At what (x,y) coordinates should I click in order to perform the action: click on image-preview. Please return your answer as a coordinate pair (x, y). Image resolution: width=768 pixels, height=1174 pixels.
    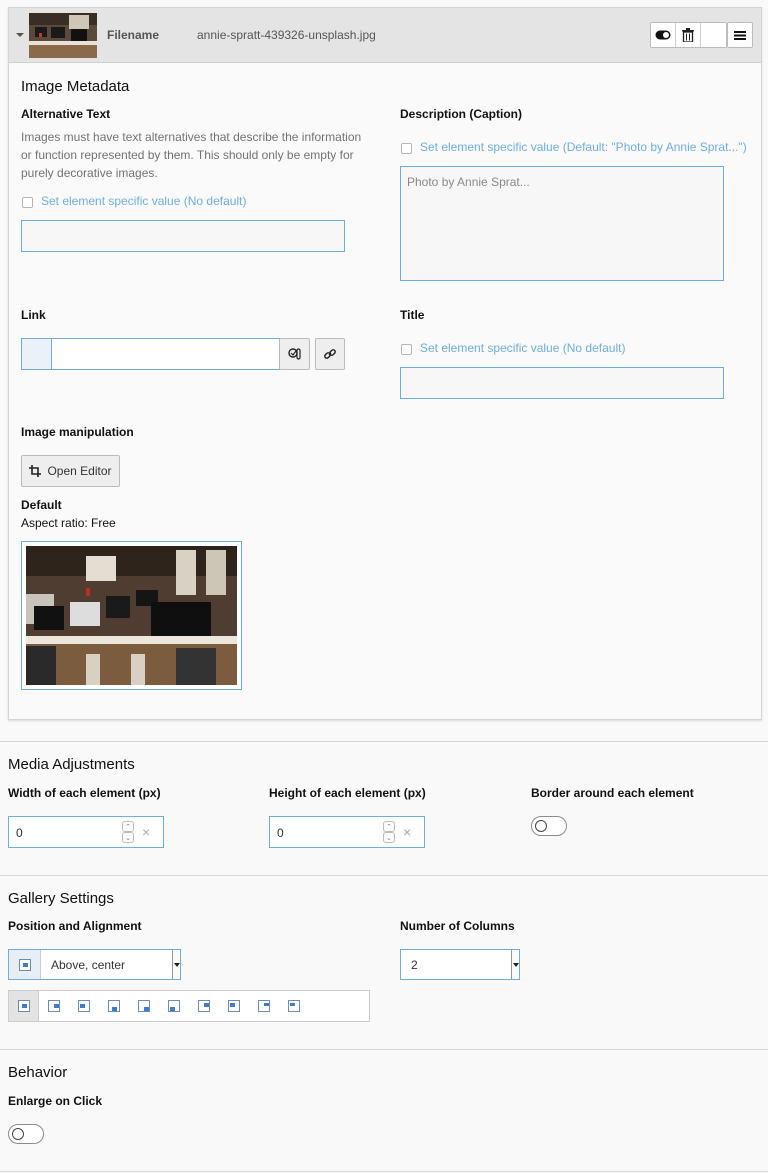
    Looking at the image, I should click on (131, 615).